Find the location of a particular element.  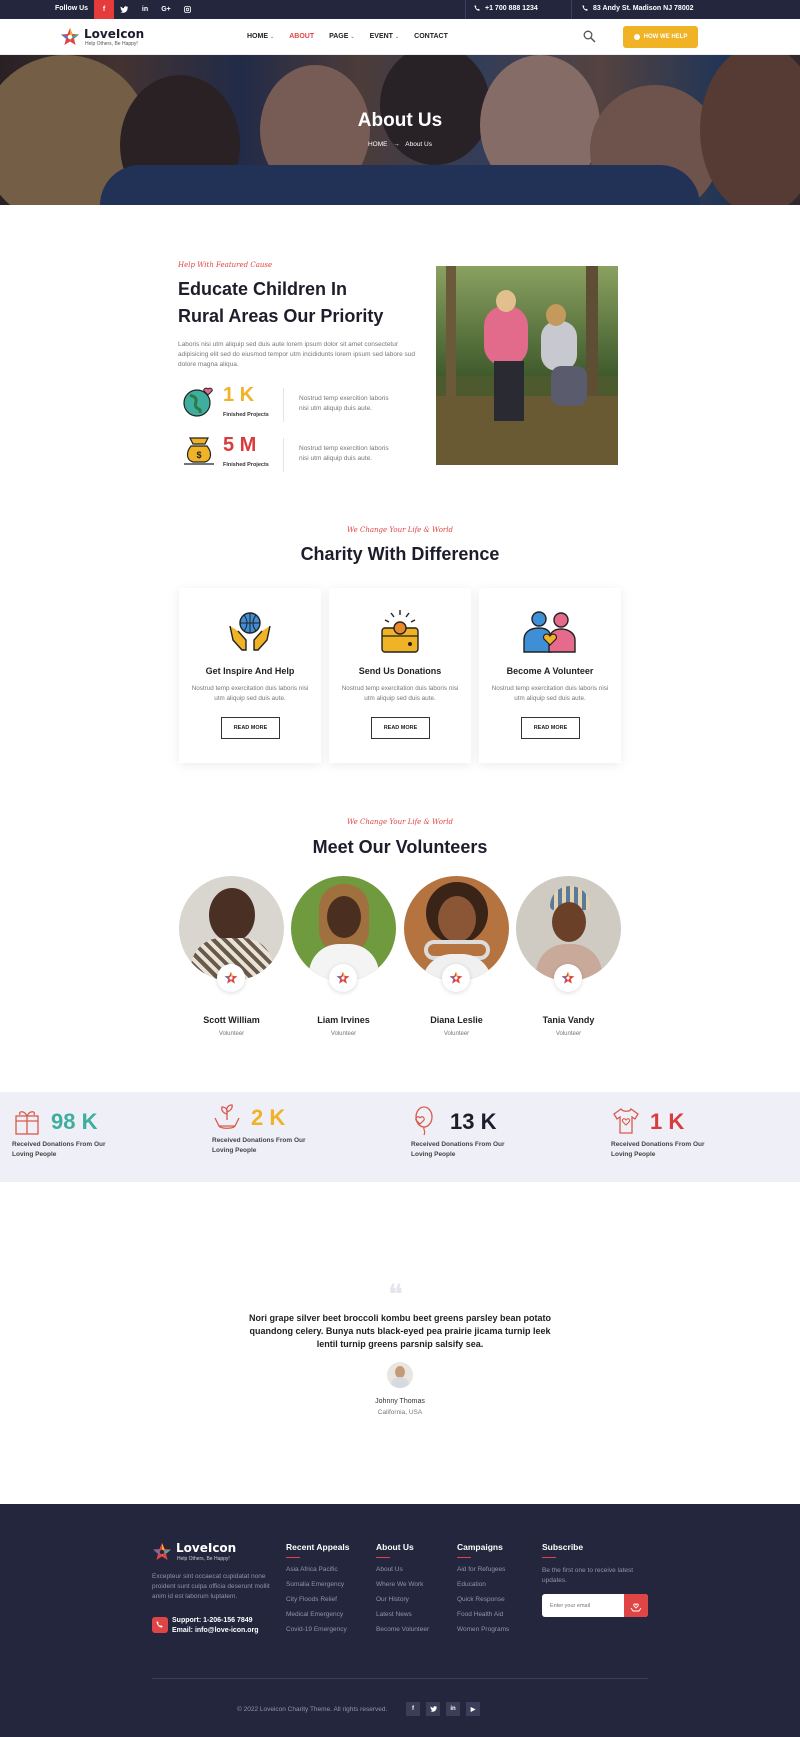

footer-link: Food Health Aid is located at coordinates (483, 1614).